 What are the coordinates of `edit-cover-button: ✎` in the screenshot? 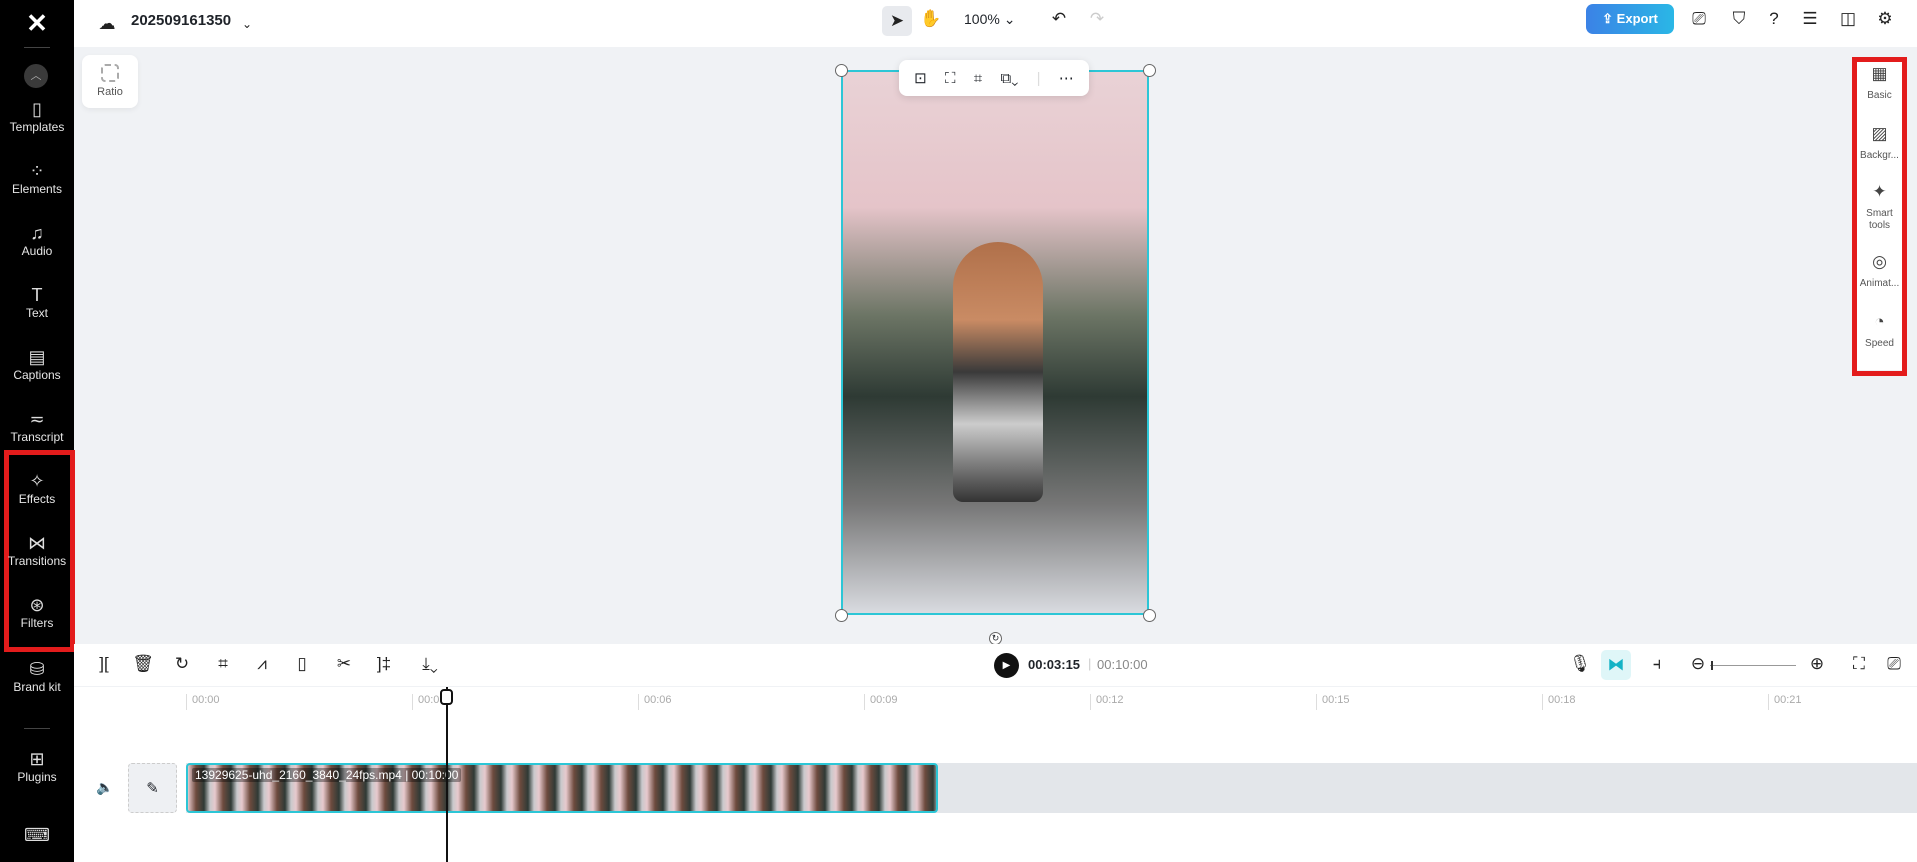 It's located at (152, 788).